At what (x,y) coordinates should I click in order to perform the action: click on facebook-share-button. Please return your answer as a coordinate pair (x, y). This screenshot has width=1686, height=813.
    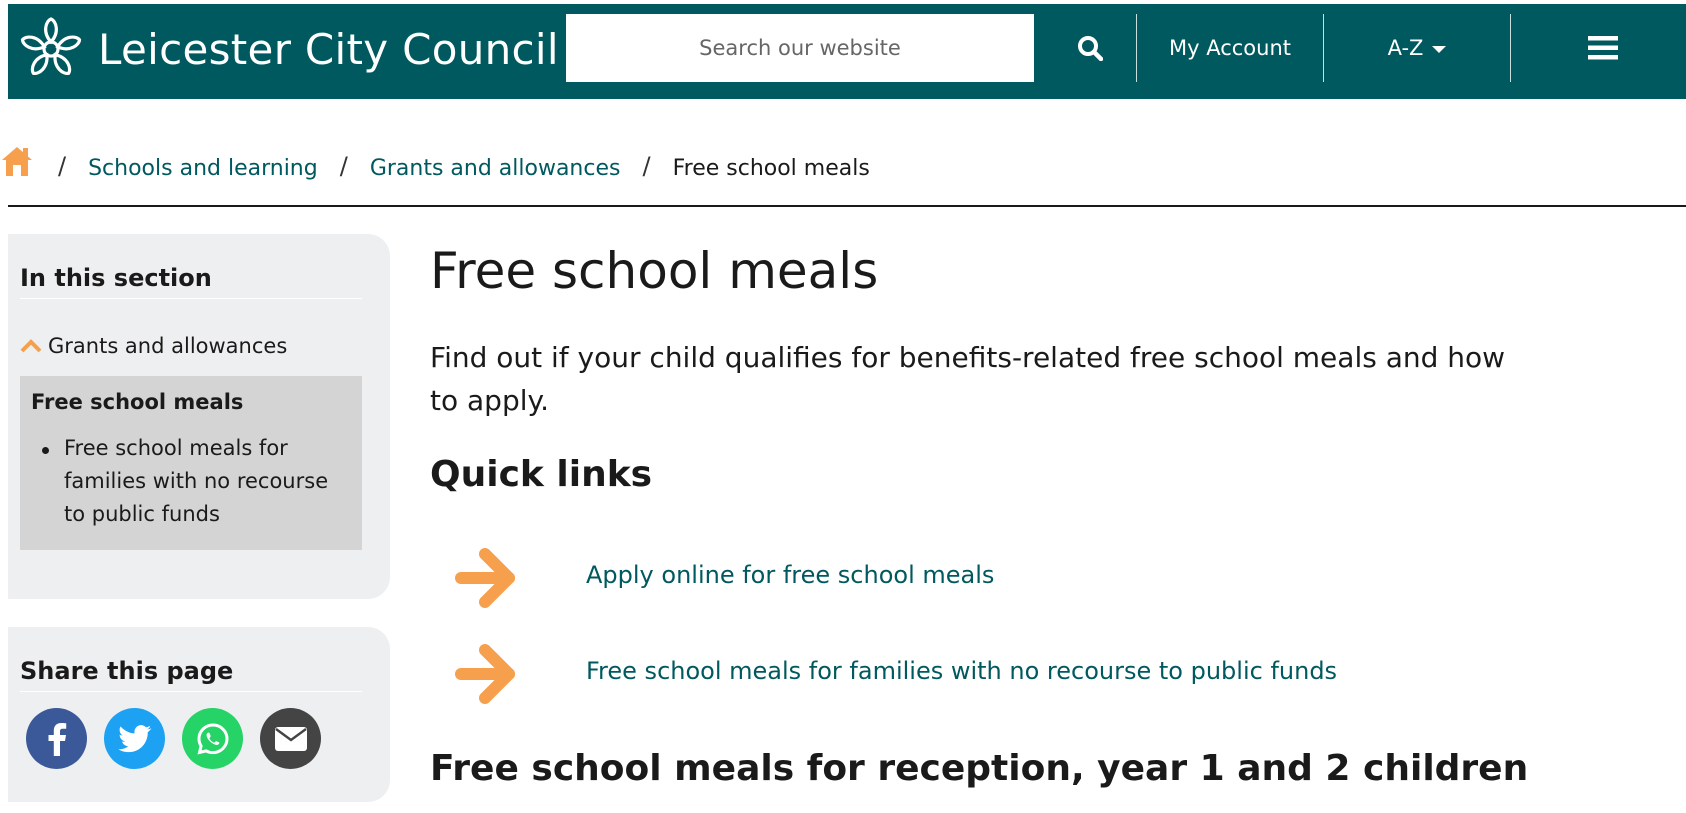
    Looking at the image, I should click on (56, 738).